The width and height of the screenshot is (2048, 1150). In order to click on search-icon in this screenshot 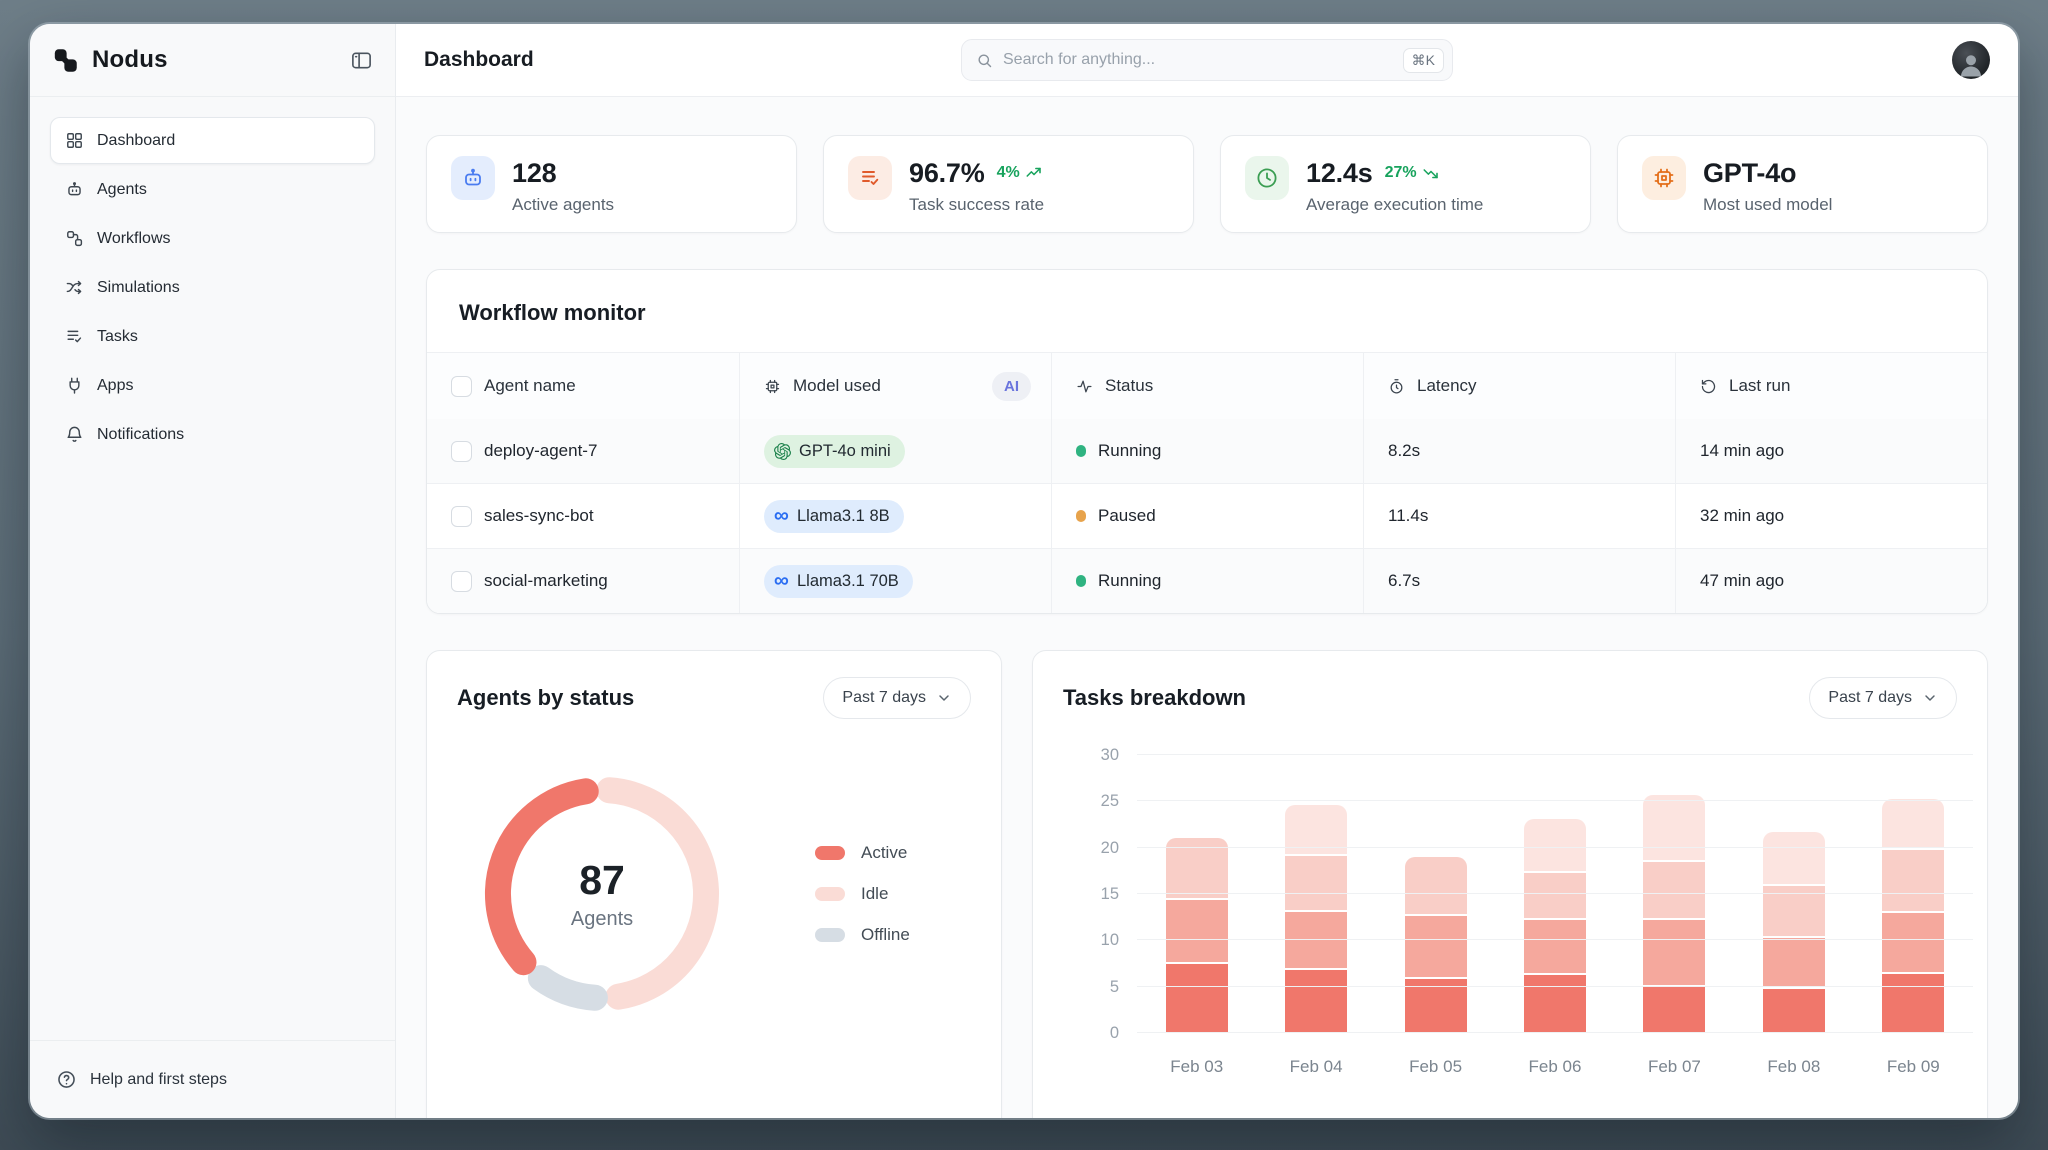, I will do `click(984, 60)`.